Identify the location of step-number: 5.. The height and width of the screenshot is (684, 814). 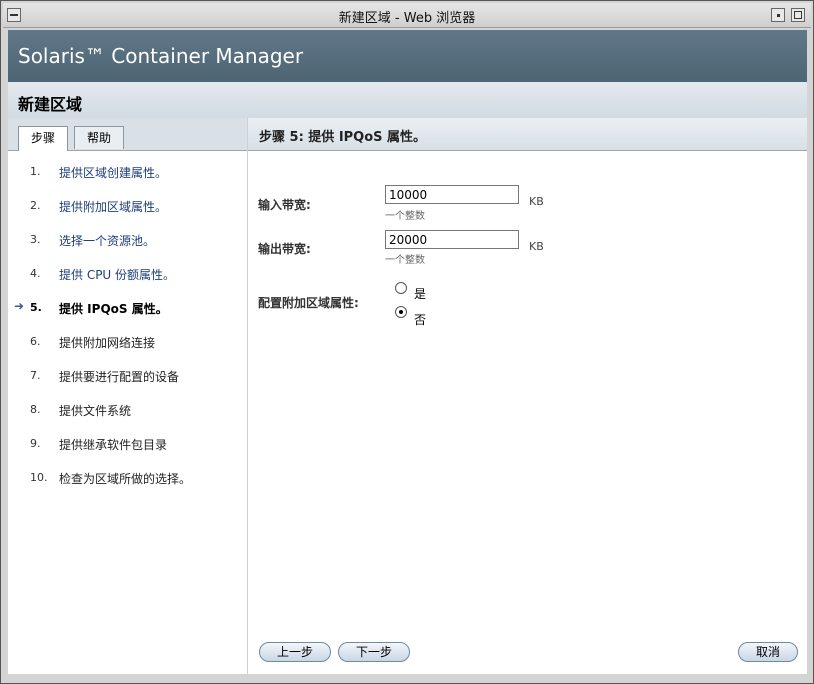
(36, 307).